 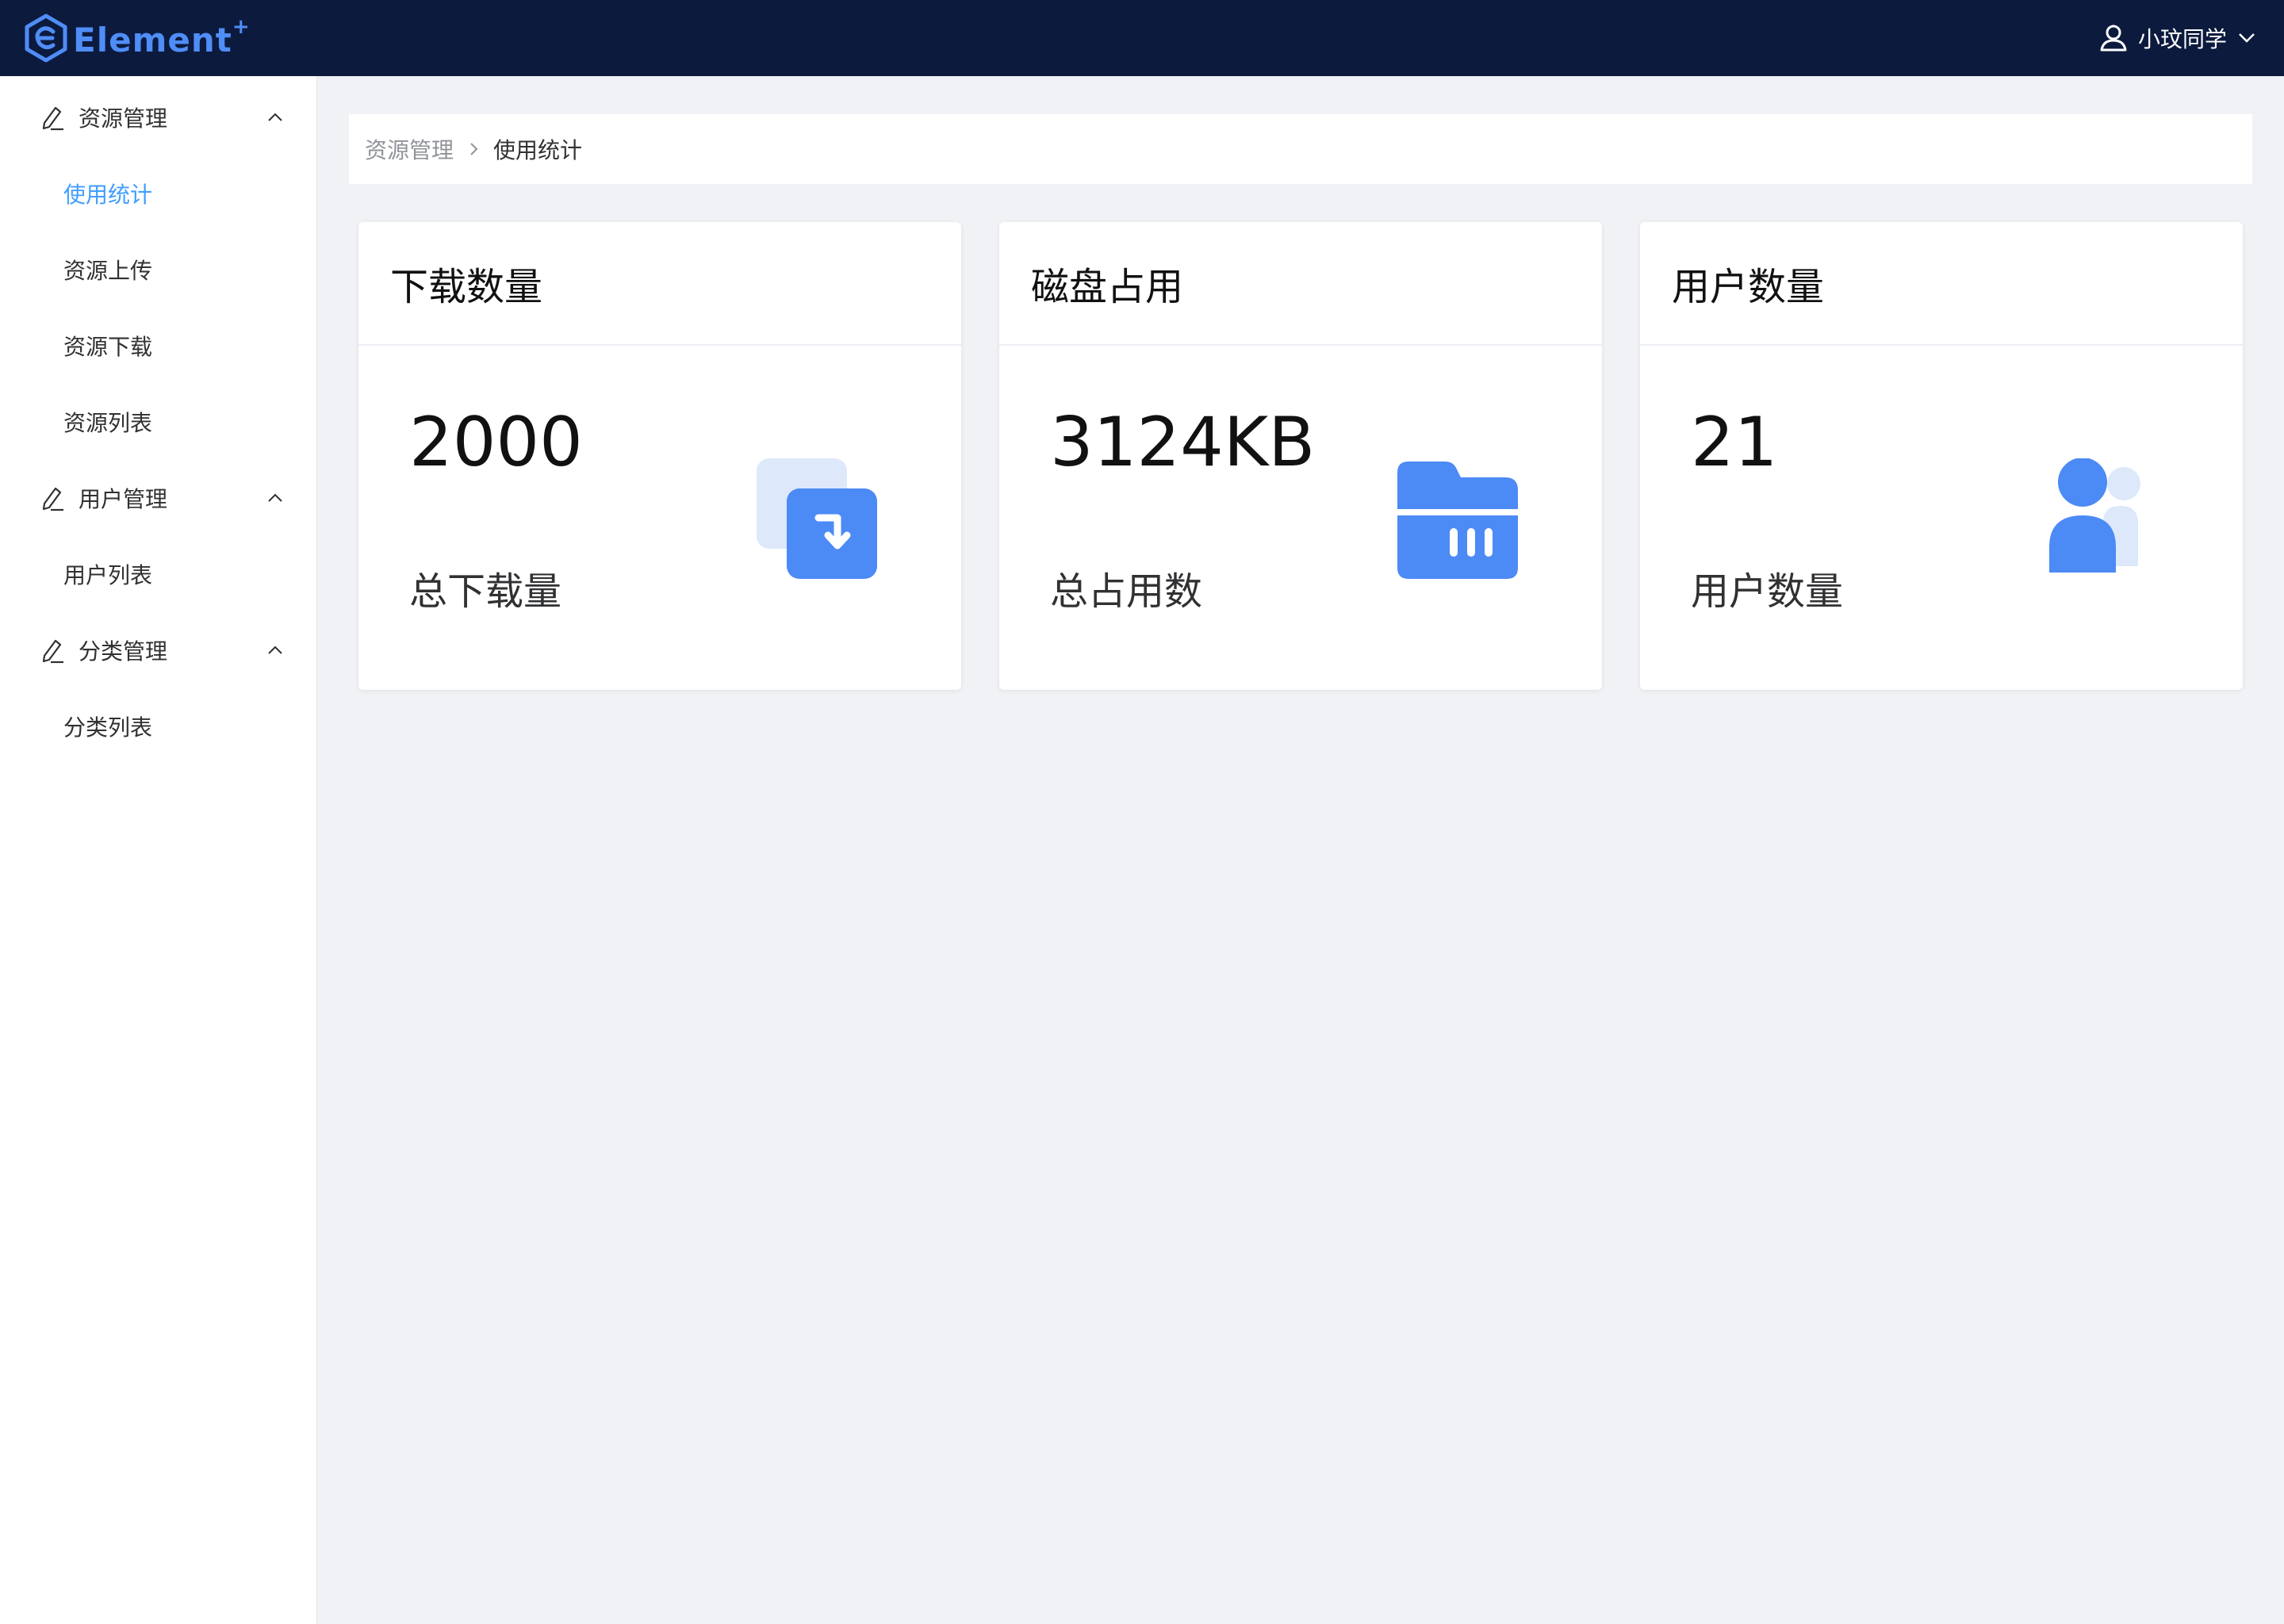 What do you see at coordinates (108, 423) in the screenshot?
I see `menu-item-label: 资源列表` at bounding box center [108, 423].